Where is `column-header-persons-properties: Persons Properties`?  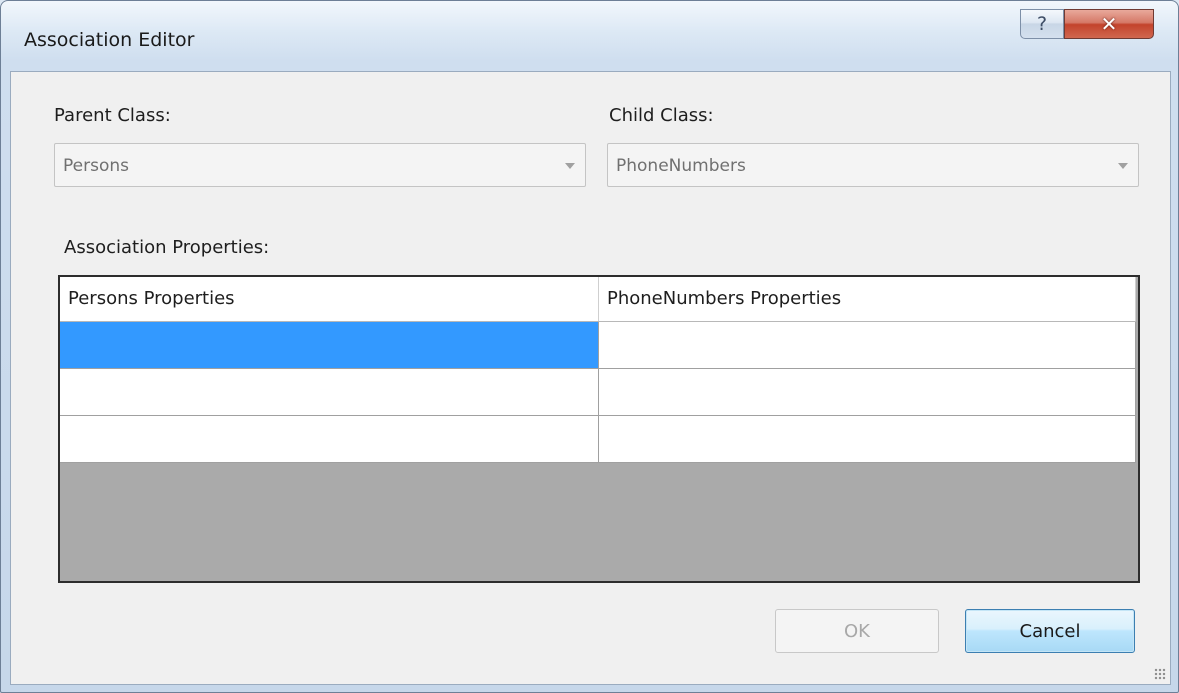
column-header-persons-properties: Persons Properties is located at coordinates (329, 299).